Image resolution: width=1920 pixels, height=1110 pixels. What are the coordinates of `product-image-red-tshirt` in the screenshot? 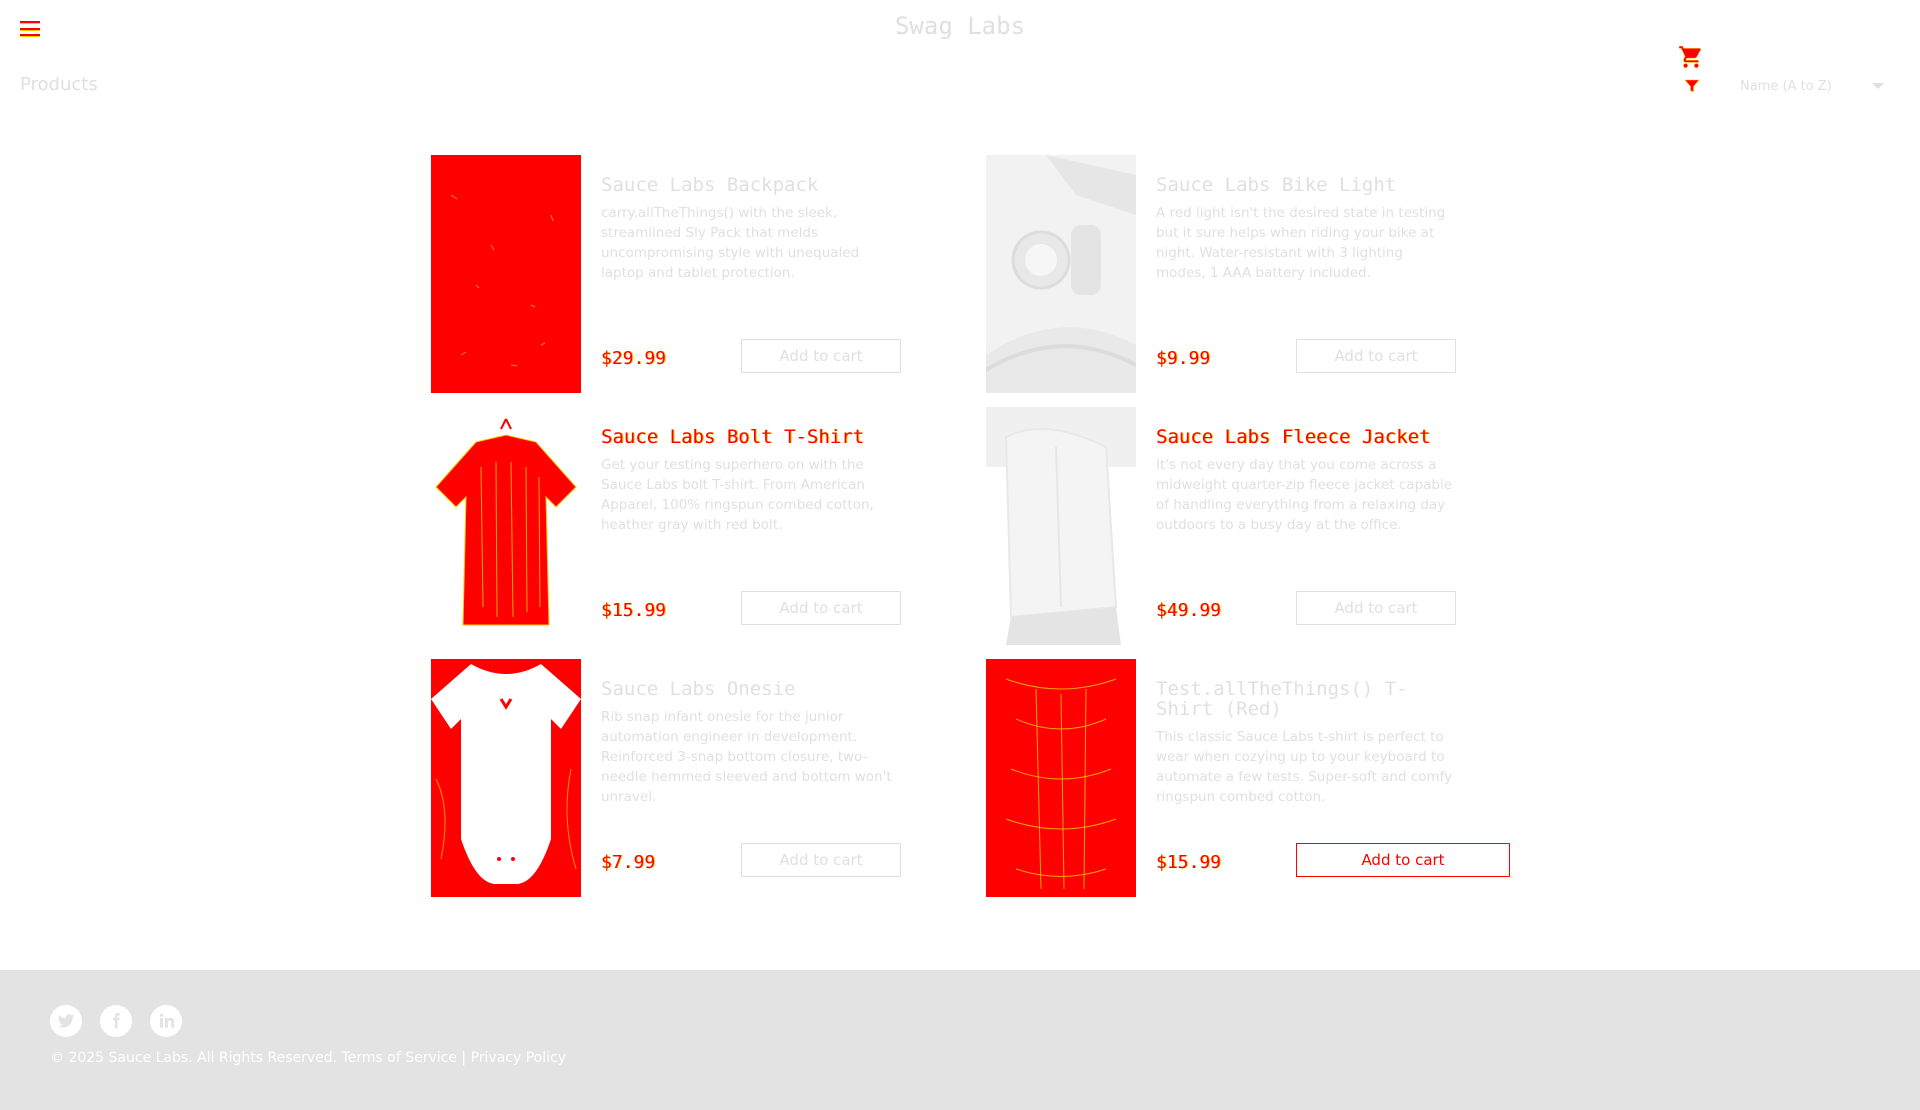 It's located at (1061, 778).